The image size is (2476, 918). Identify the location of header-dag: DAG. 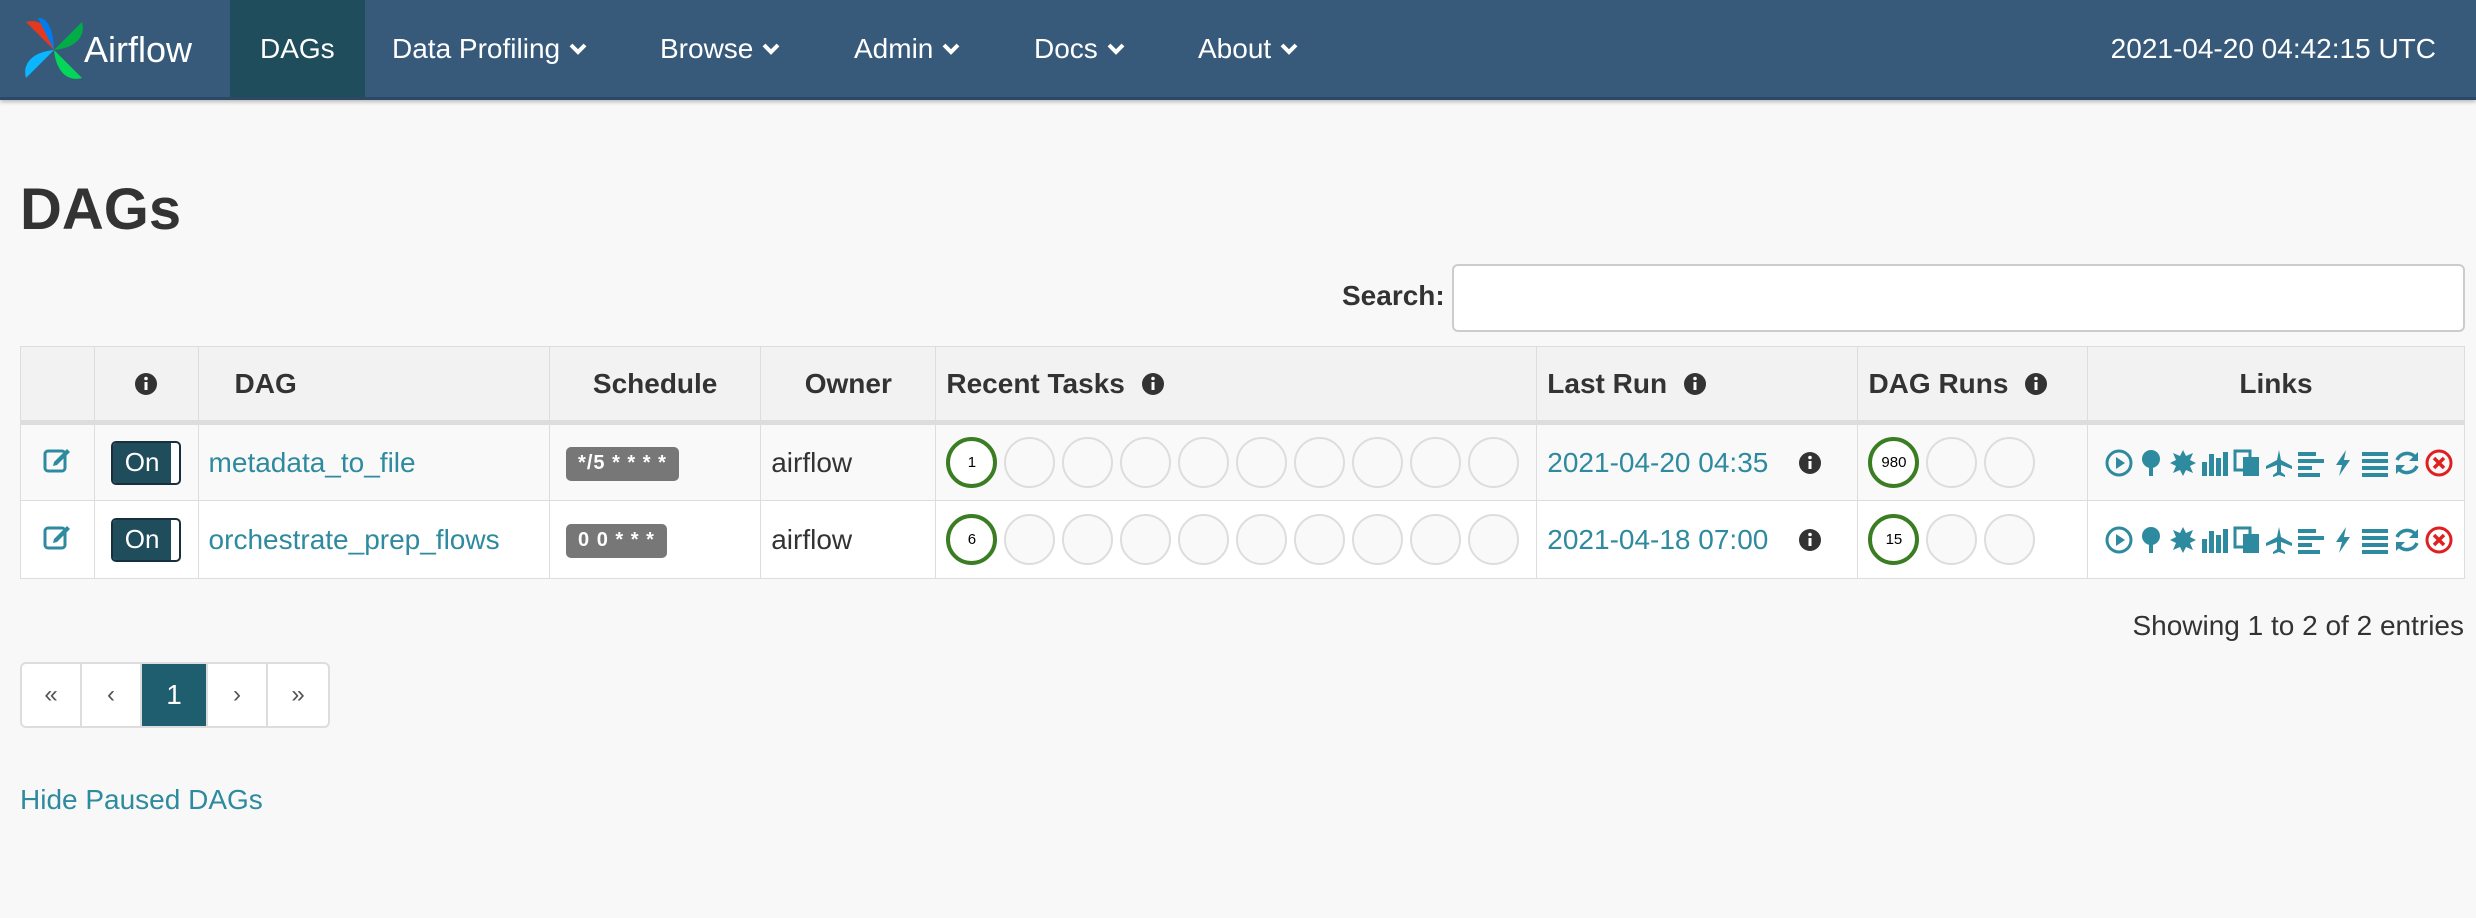
(374, 385).